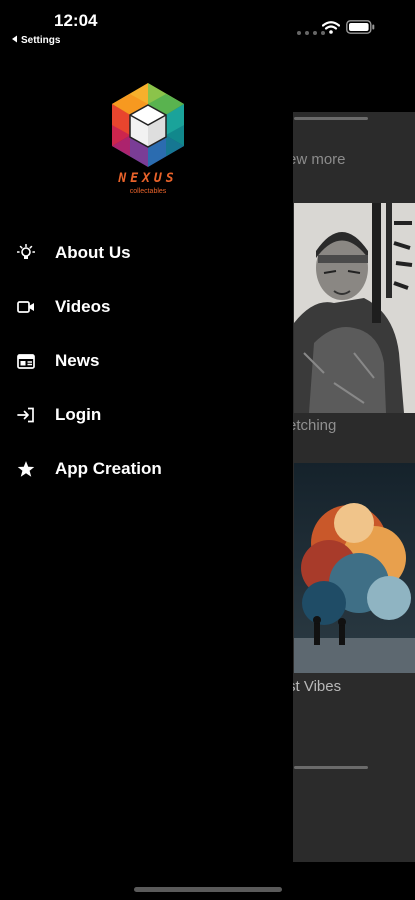 This screenshot has width=415, height=900. I want to click on battery-icon, so click(361, 29).